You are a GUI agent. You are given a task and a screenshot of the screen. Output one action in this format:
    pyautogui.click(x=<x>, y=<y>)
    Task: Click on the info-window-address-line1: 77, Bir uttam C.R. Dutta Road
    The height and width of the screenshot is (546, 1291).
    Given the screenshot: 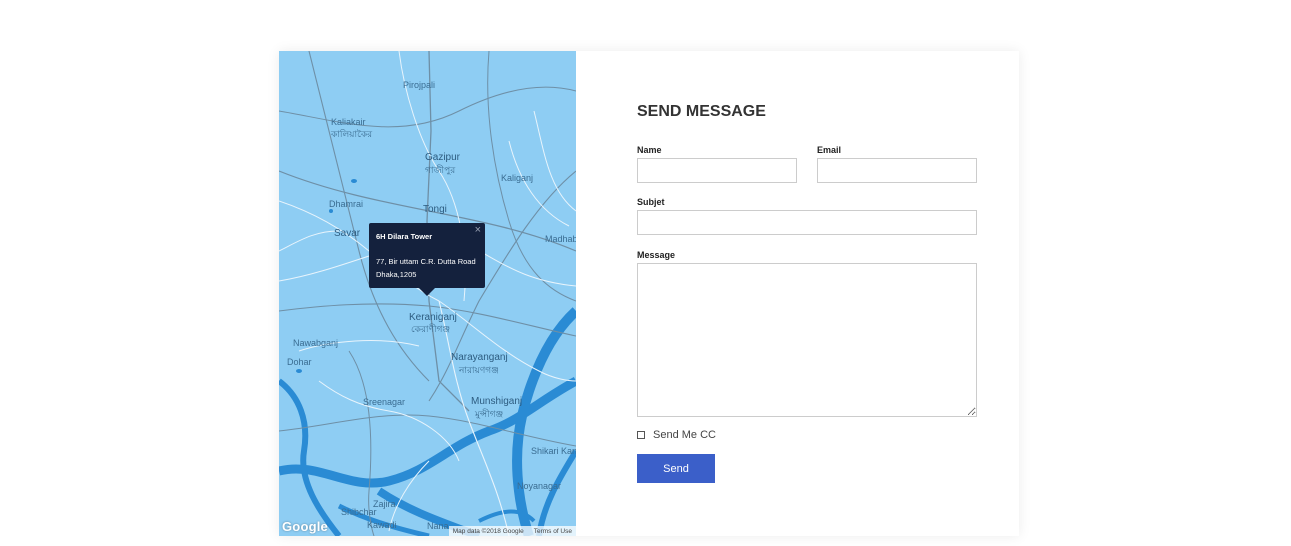 What is the action you would take?
    pyautogui.click(x=426, y=261)
    